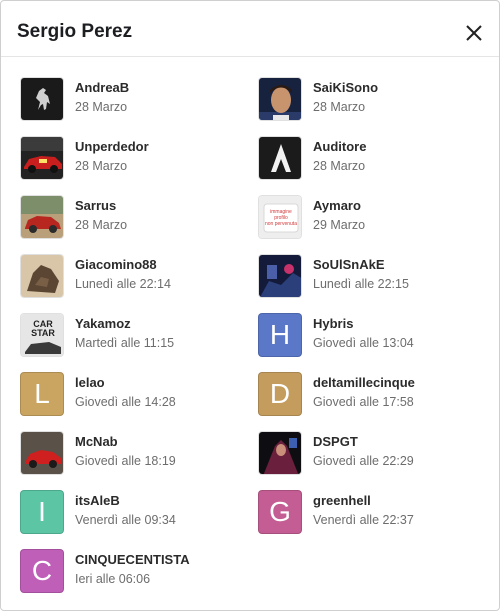 The image size is (500, 611). I want to click on list-item: SoUlSnAkE Lunedì alle 22:15, so click(368, 277).